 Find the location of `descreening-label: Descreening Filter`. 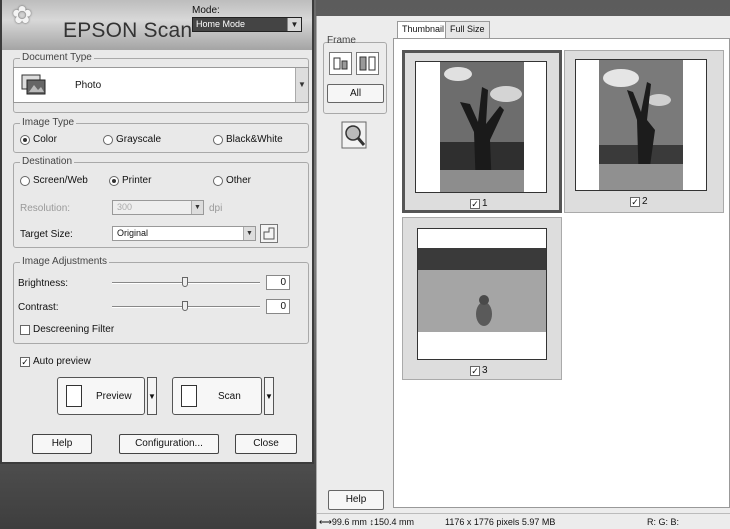

descreening-label: Descreening Filter is located at coordinates (74, 329).